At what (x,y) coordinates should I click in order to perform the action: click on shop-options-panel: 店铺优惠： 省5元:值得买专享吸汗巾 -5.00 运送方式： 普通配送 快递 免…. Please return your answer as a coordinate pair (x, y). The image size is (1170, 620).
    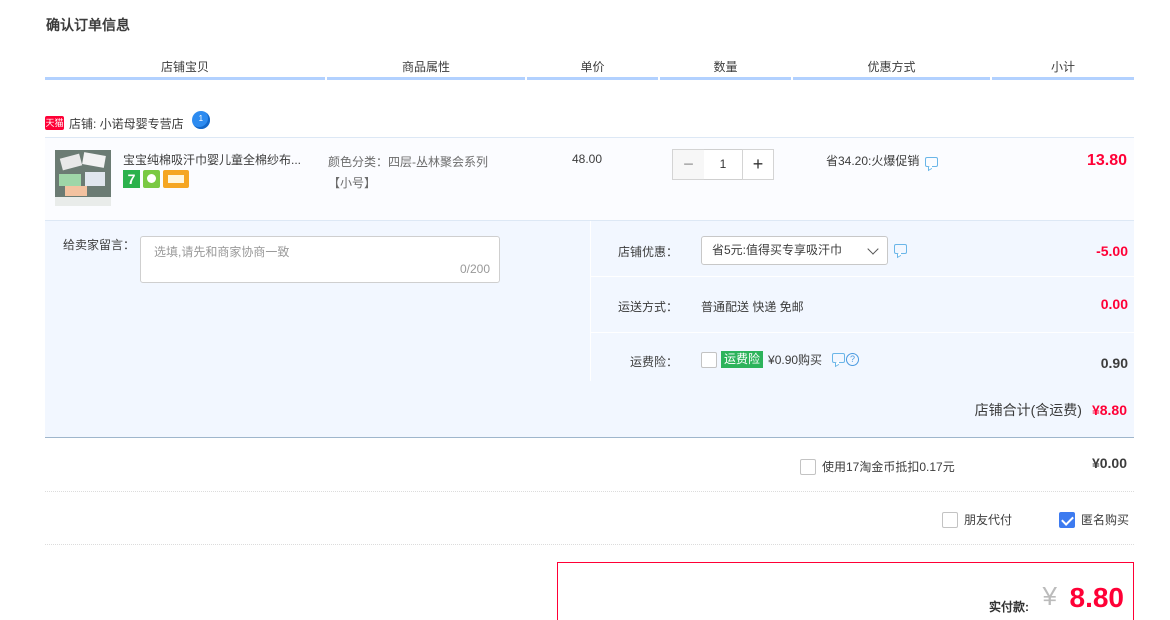
    Looking at the image, I should click on (862, 301).